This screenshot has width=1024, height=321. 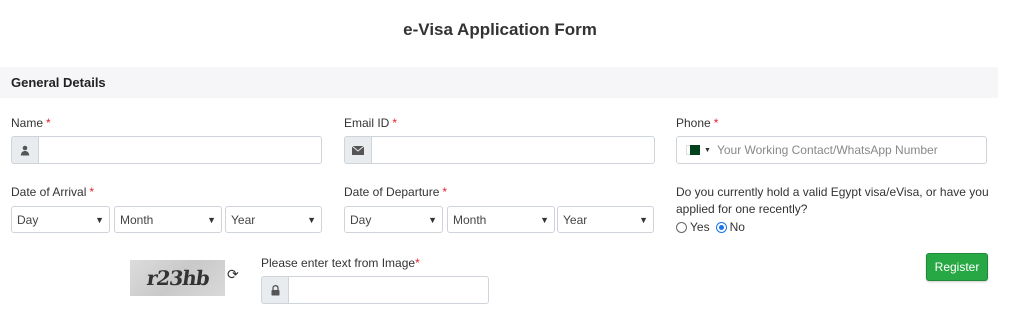 What do you see at coordinates (501, 219) in the screenshot?
I see `departure-month-select: Month ▼` at bounding box center [501, 219].